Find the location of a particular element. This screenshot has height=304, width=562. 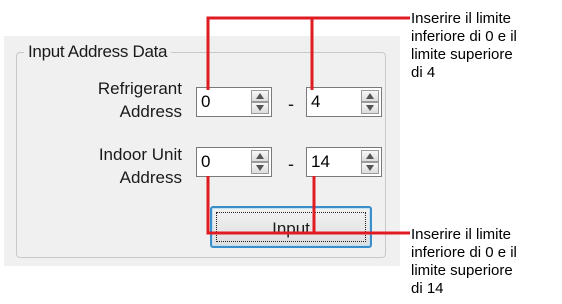

callout-top-line: di 4 is located at coordinates (423, 72).